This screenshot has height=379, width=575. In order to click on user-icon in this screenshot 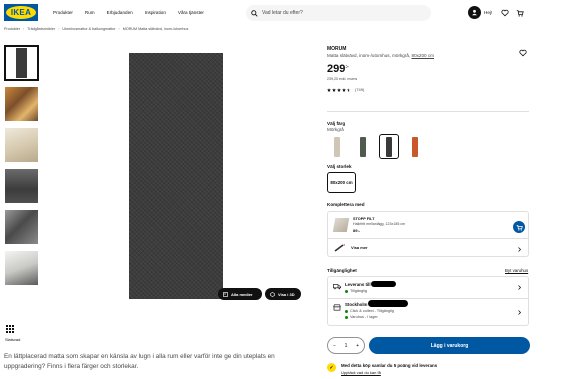, I will do `click(474, 12)`.